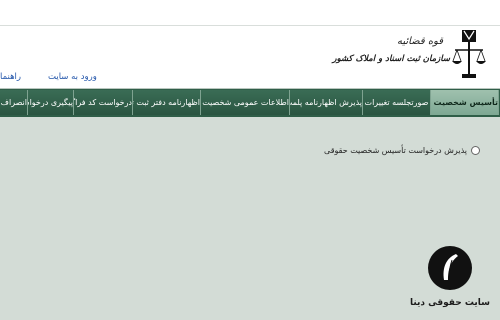 The image size is (500, 320). I want to click on watermark: سایت حقوقی دینا, so click(450, 278).